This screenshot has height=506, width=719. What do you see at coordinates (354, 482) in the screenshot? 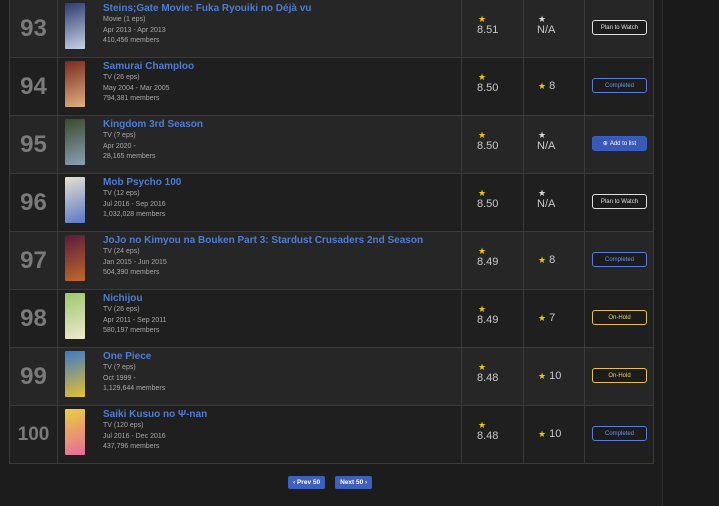
I see `next-page-button: Next 50 ›` at bounding box center [354, 482].